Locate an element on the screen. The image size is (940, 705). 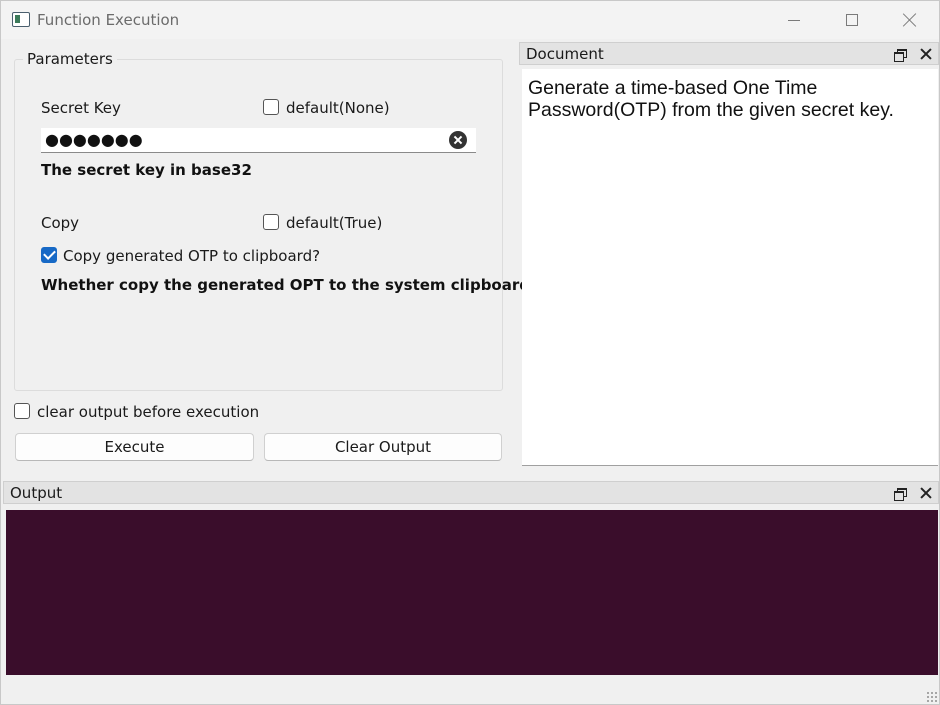
copy-otp-checkbox is located at coordinates (49, 255).